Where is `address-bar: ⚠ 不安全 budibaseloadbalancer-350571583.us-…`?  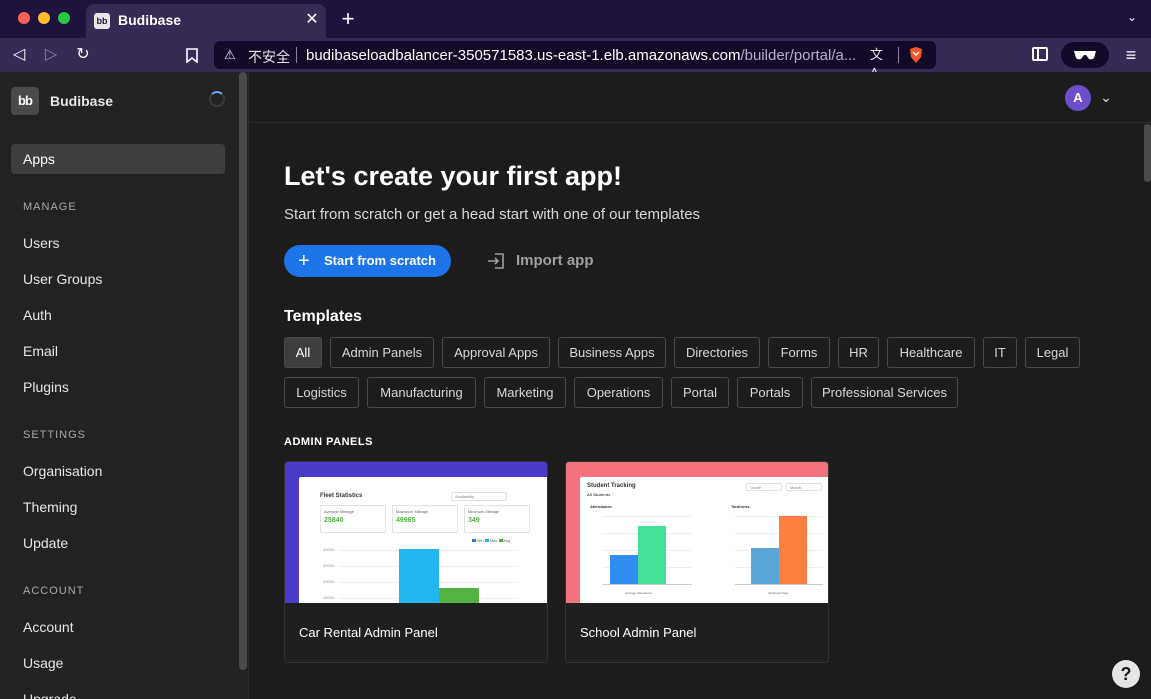
address-bar: ⚠ 不安全 budibaseloadbalancer-350571583.us-… is located at coordinates (575, 60).